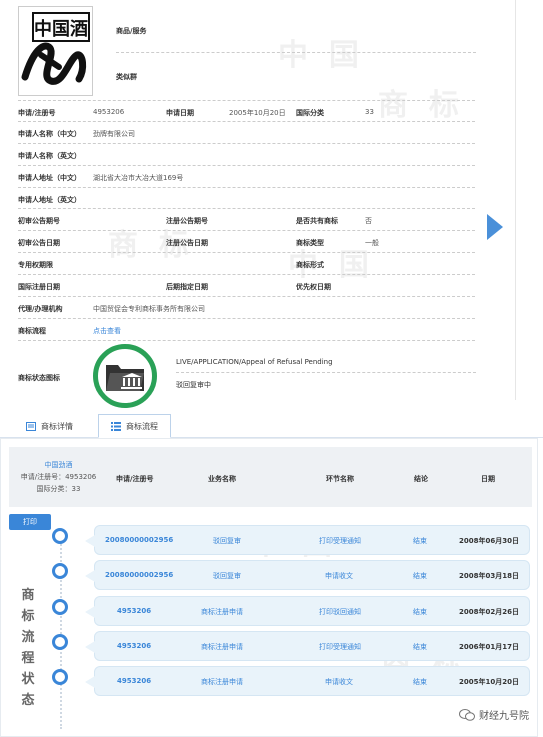 The width and height of the screenshot is (543, 737). I want to click on priority-date-label: 优先权日期, so click(313, 287).